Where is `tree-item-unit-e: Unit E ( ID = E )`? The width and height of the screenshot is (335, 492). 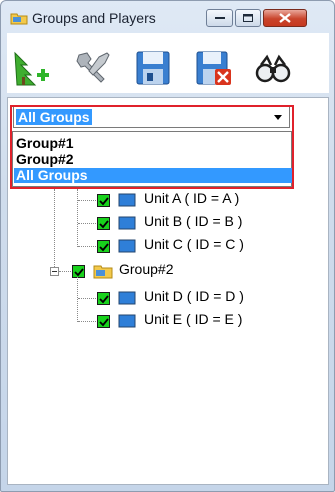
tree-item-unit-e: Unit E ( ID = E ) is located at coordinates (193, 319).